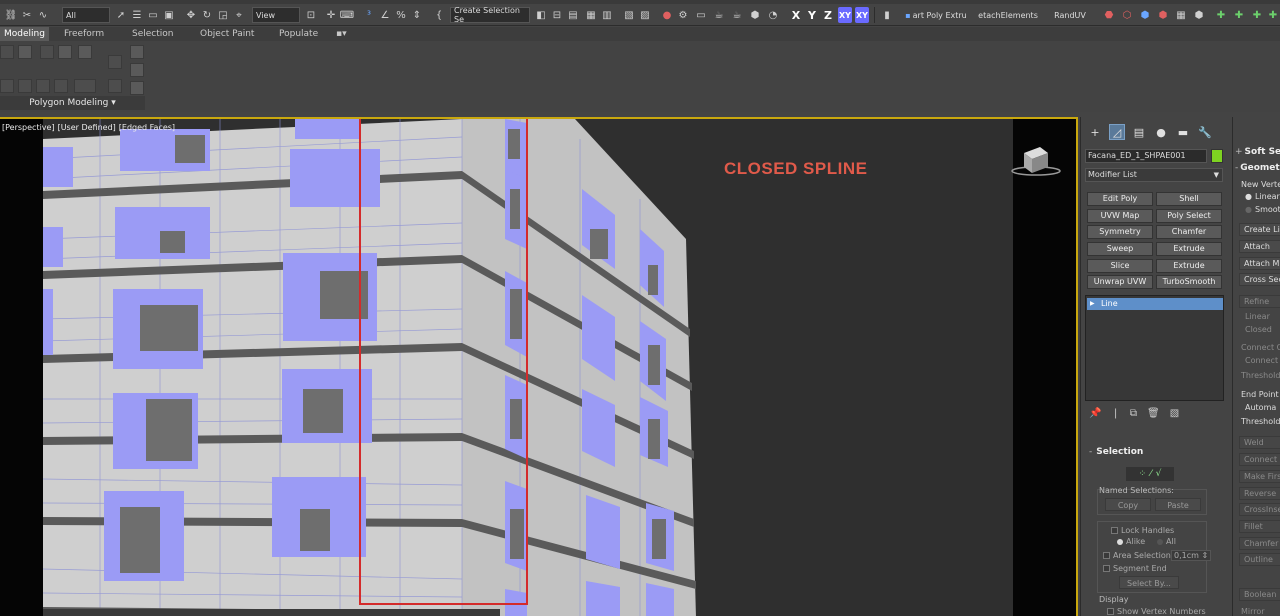 The height and width of the screenshot is (616, 1280). What do you see at coordinates (1151, 474) in the screenshot?
I see `segment-icon: ⁄` at bounding box center [1151, 474].